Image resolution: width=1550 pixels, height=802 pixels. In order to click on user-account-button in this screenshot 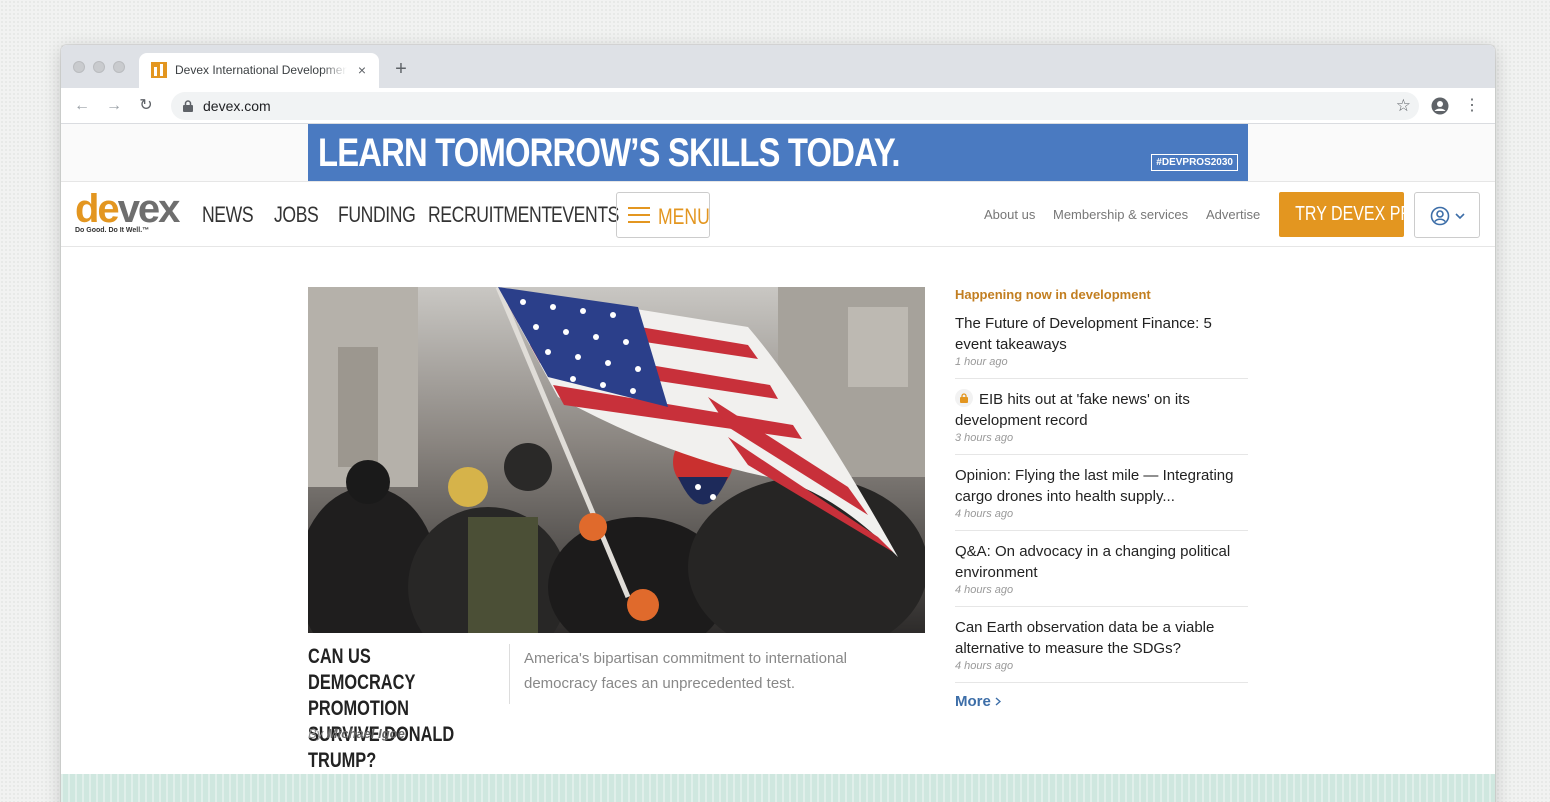, I will do `click(1447, 215)`.